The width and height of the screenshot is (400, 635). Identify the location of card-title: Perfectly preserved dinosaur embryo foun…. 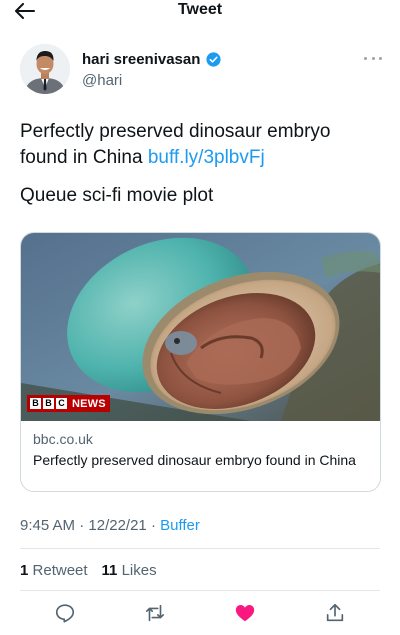
(194, 460).